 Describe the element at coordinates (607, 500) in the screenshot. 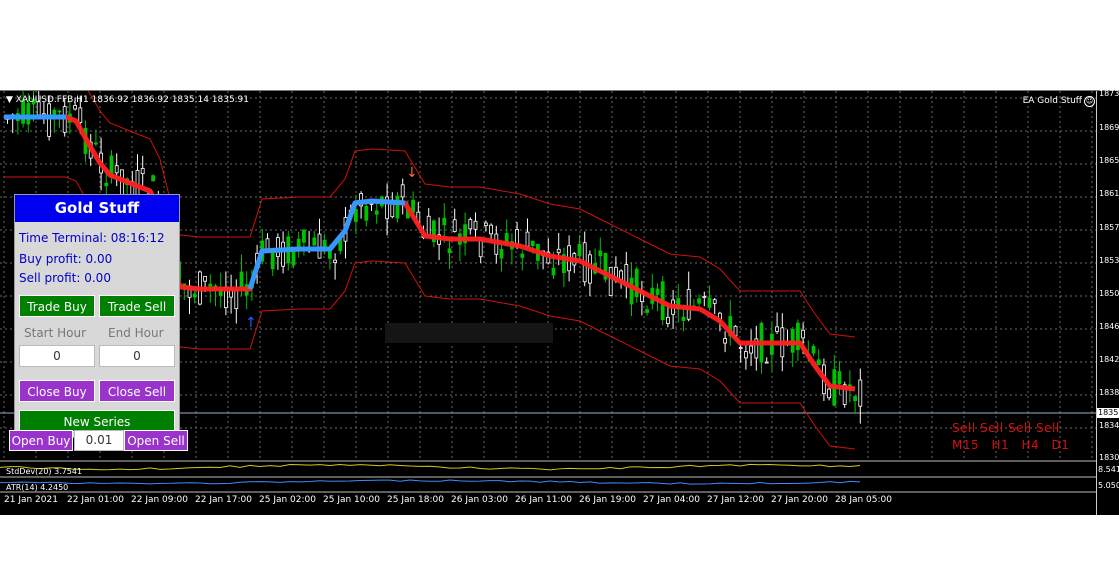

I see `time-tick: 26 Jan 19:00` at that location.